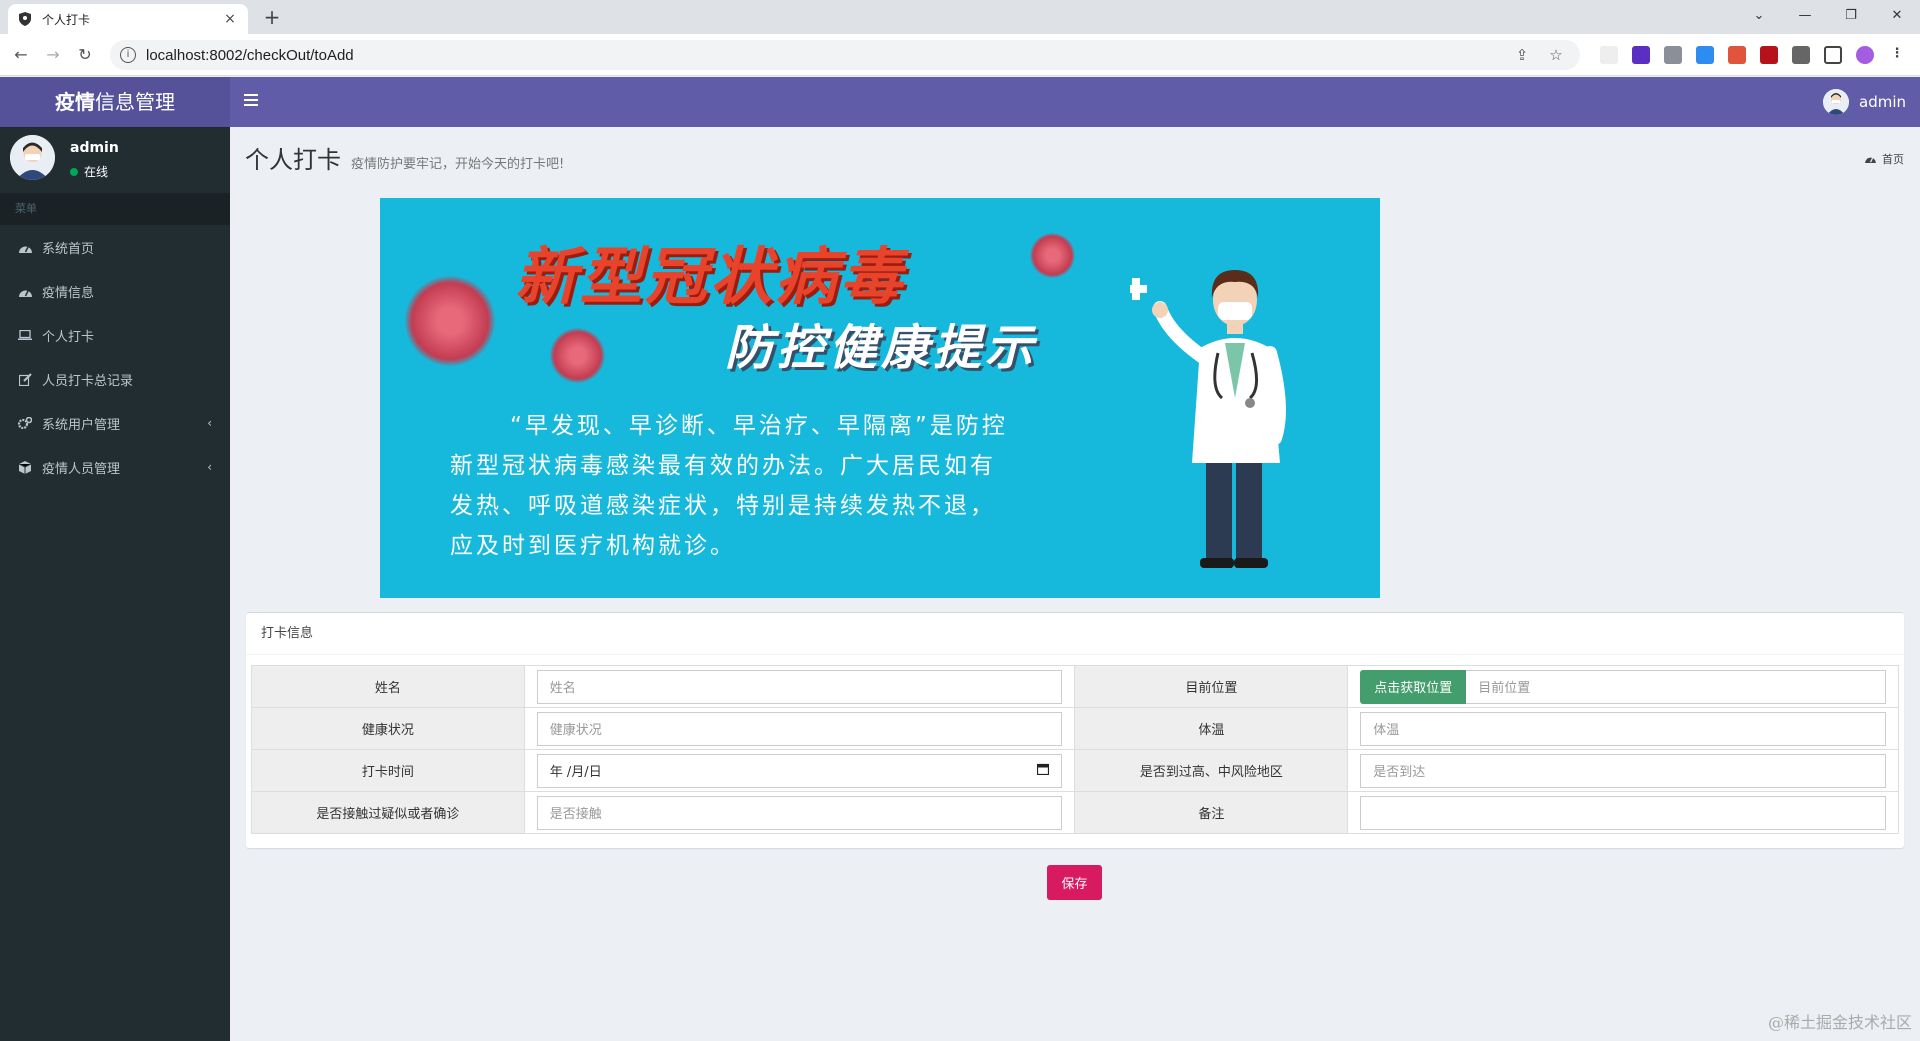 The image size is (1920, 1041). I want to click on health-label: 健康状况, so click(388, 728).